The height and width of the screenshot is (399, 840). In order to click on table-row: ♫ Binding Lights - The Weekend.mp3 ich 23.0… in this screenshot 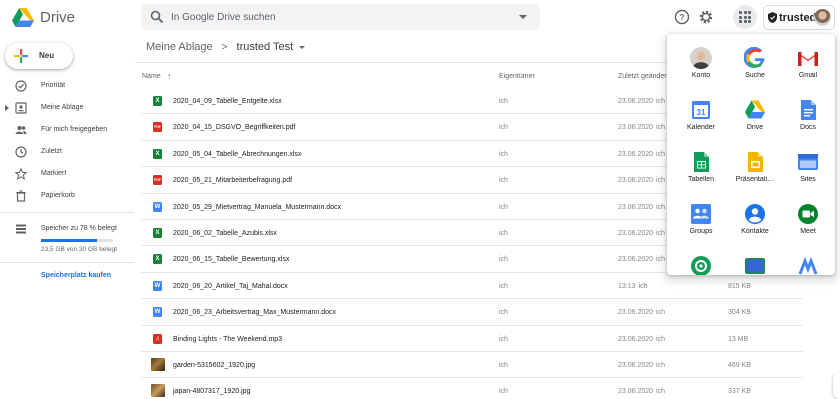, I will do `click(472, 339)`.